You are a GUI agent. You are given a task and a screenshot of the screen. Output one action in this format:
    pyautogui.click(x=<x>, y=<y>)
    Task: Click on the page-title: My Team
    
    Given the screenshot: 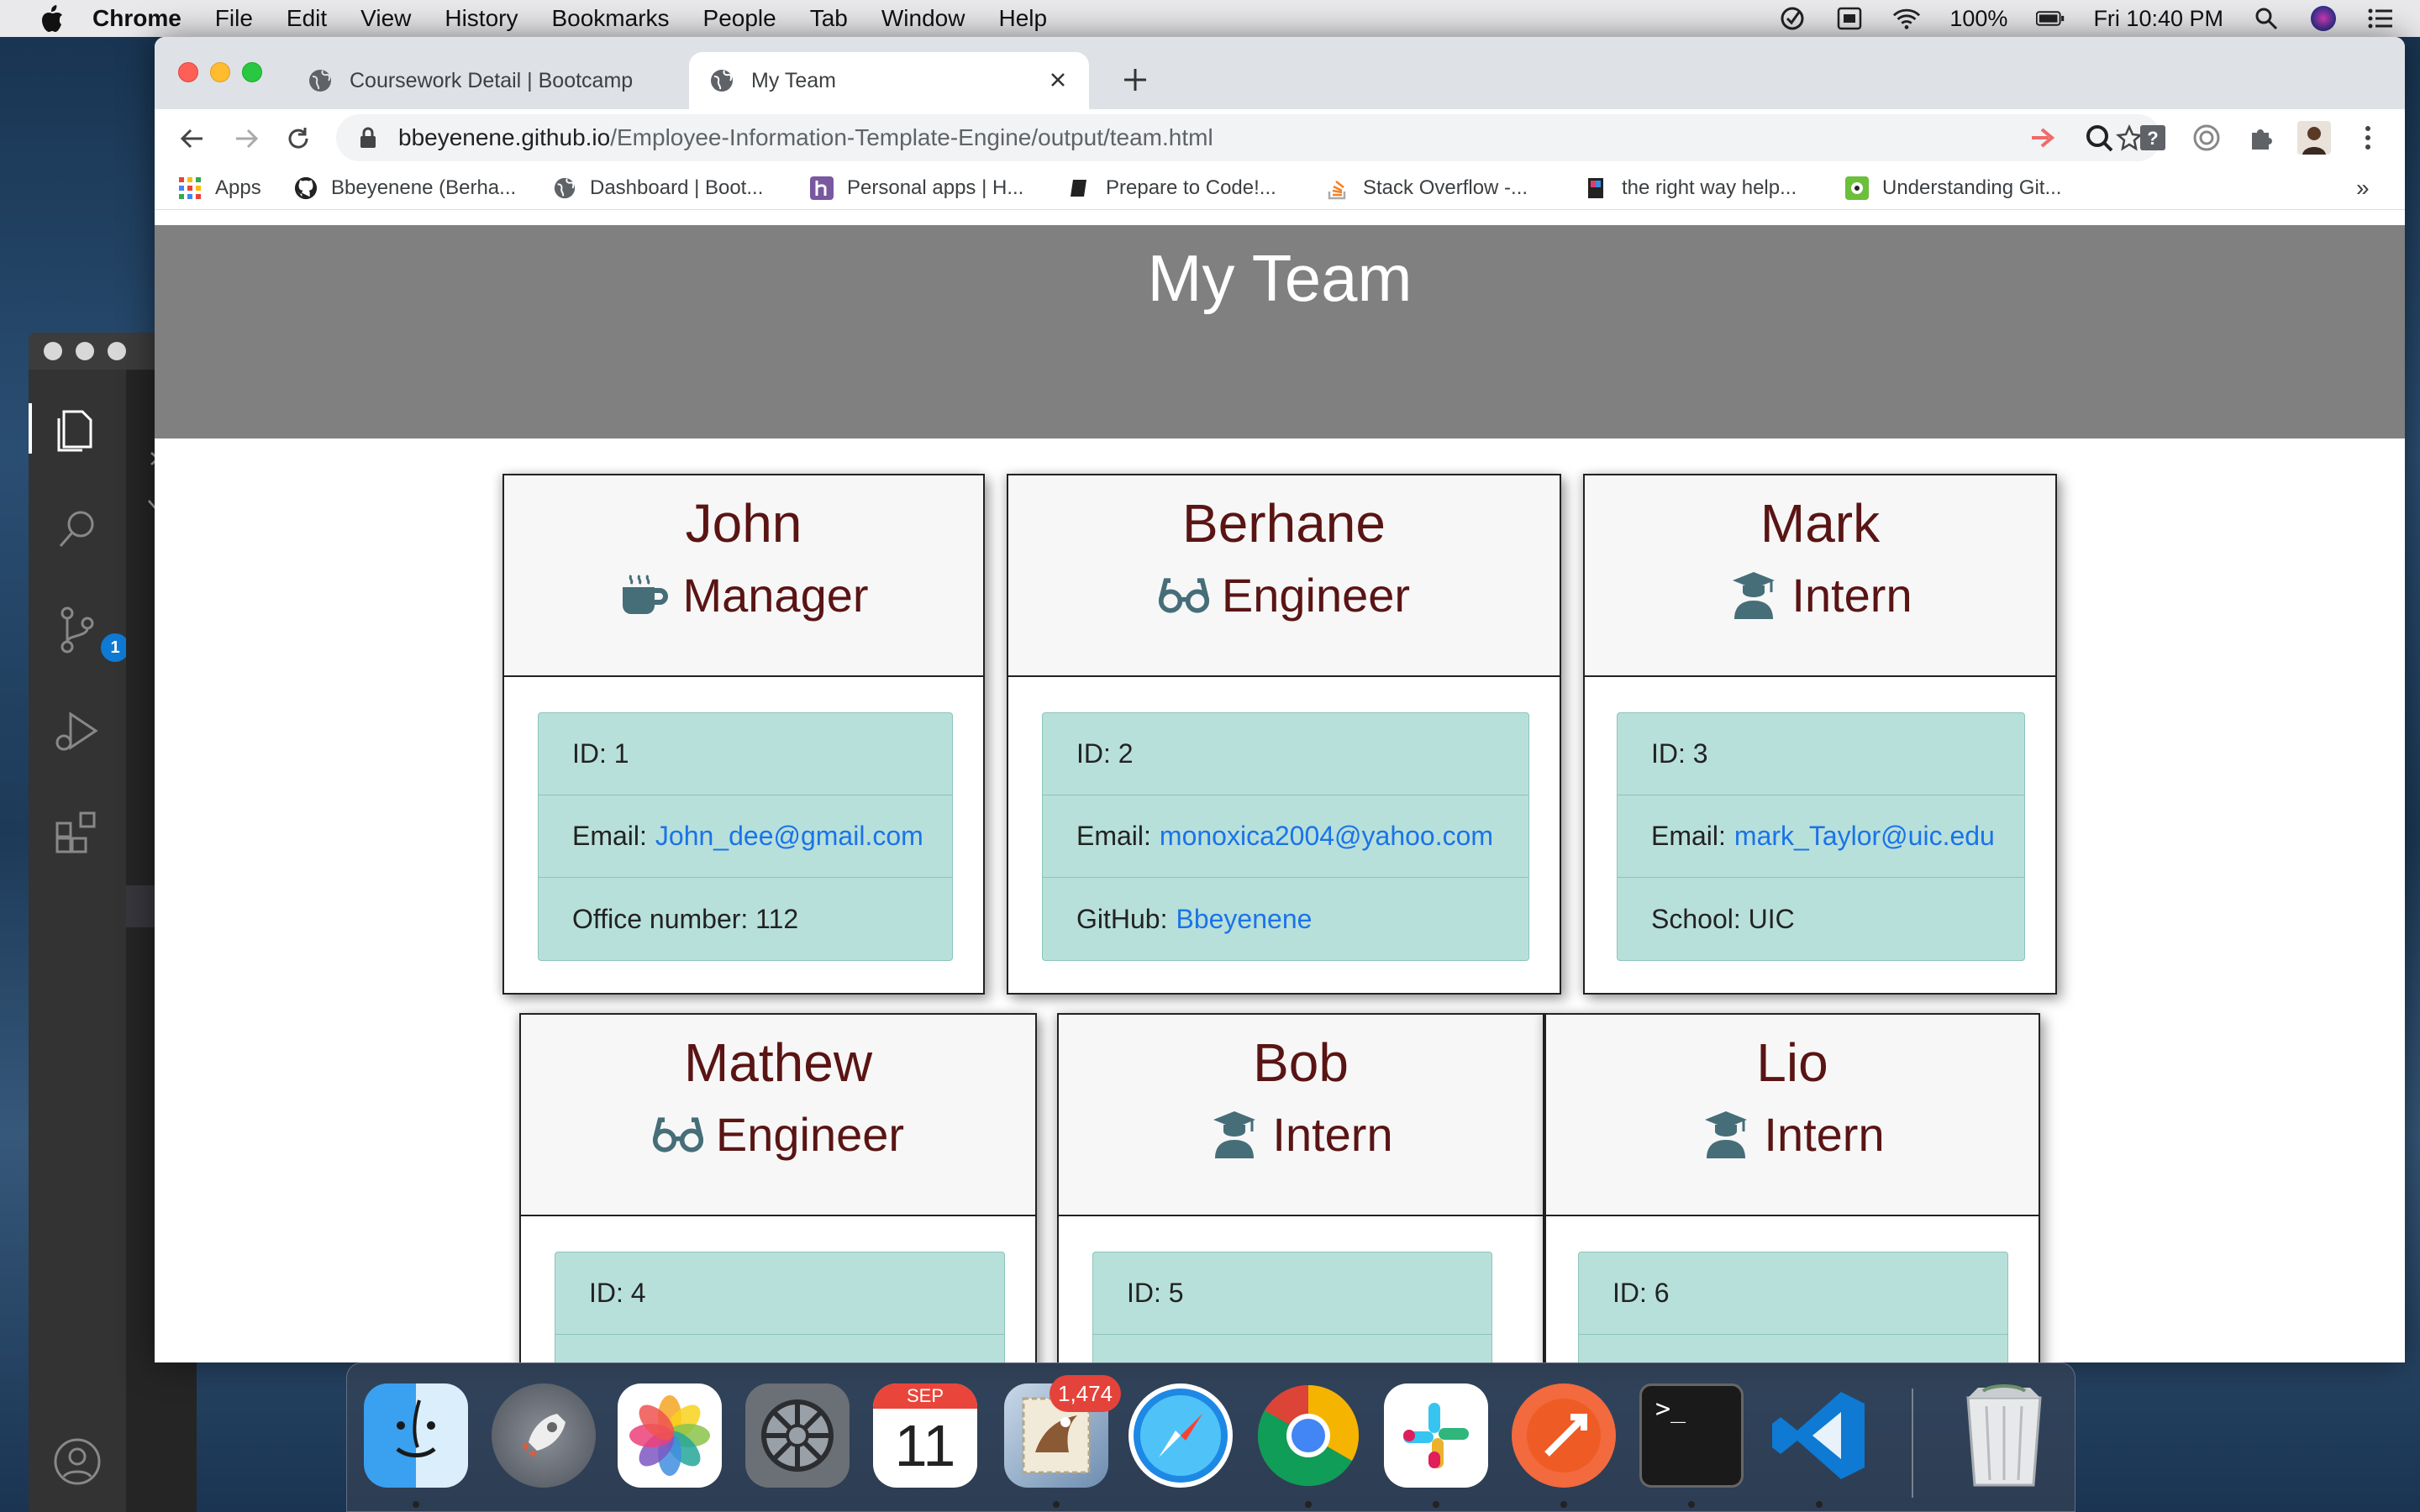 What is the action you would take?
    pyautogui.click(x=1280, y=278)
    